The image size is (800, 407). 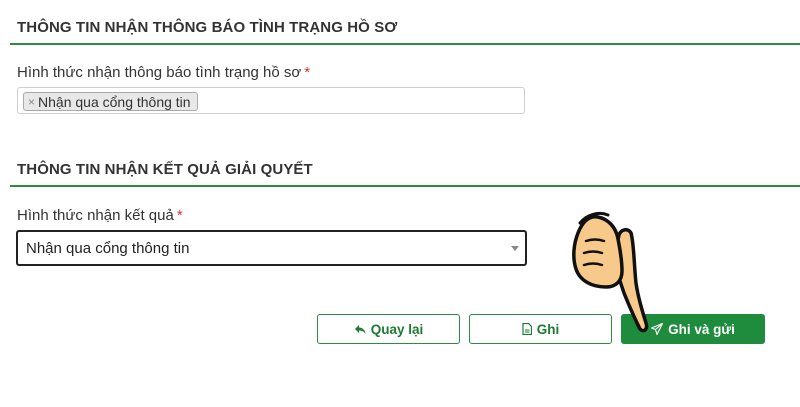 I want to click on back-arrow-icon, so click(x=360, y=329).